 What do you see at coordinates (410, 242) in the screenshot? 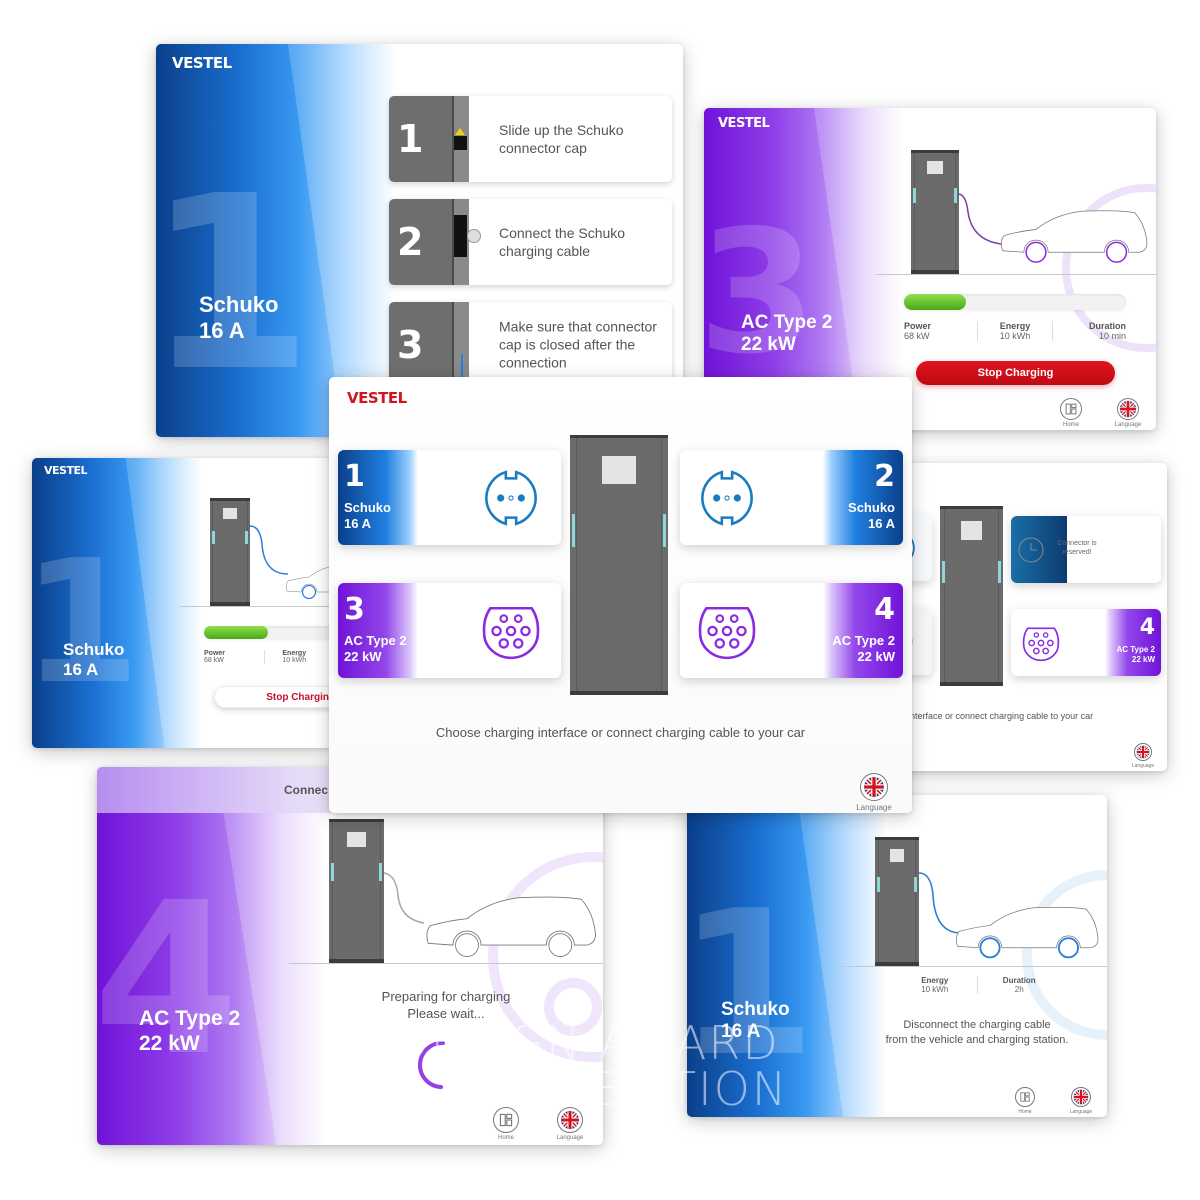
I see `step-number: 2` at bounding box center [410, 242].